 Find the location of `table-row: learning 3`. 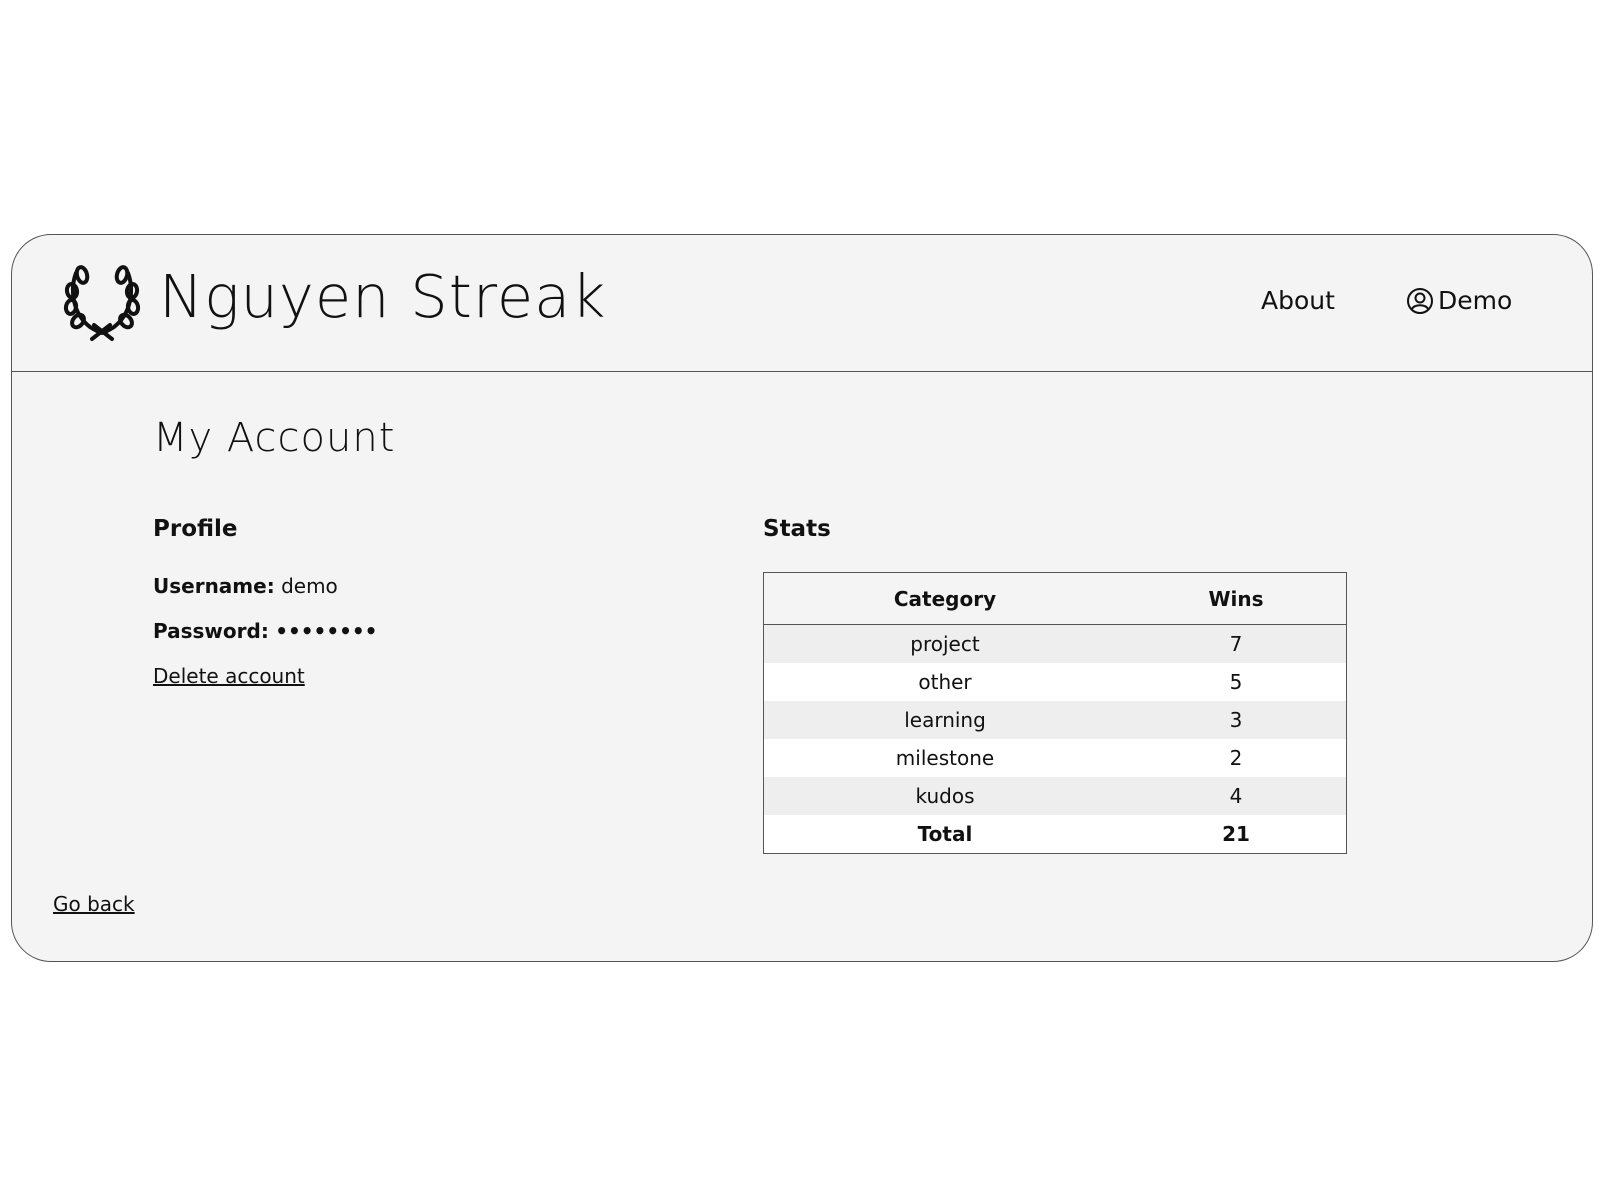

table-row: learning 3 is located at coordinates (1055, 720).